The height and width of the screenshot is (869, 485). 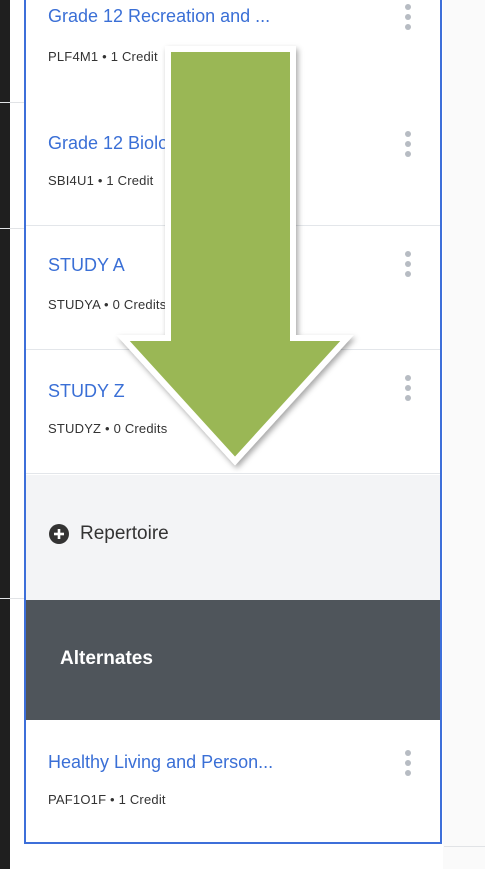 I want to click on course-code-credits: STUDYA • 0 Credits, so click(x=107, y=304).